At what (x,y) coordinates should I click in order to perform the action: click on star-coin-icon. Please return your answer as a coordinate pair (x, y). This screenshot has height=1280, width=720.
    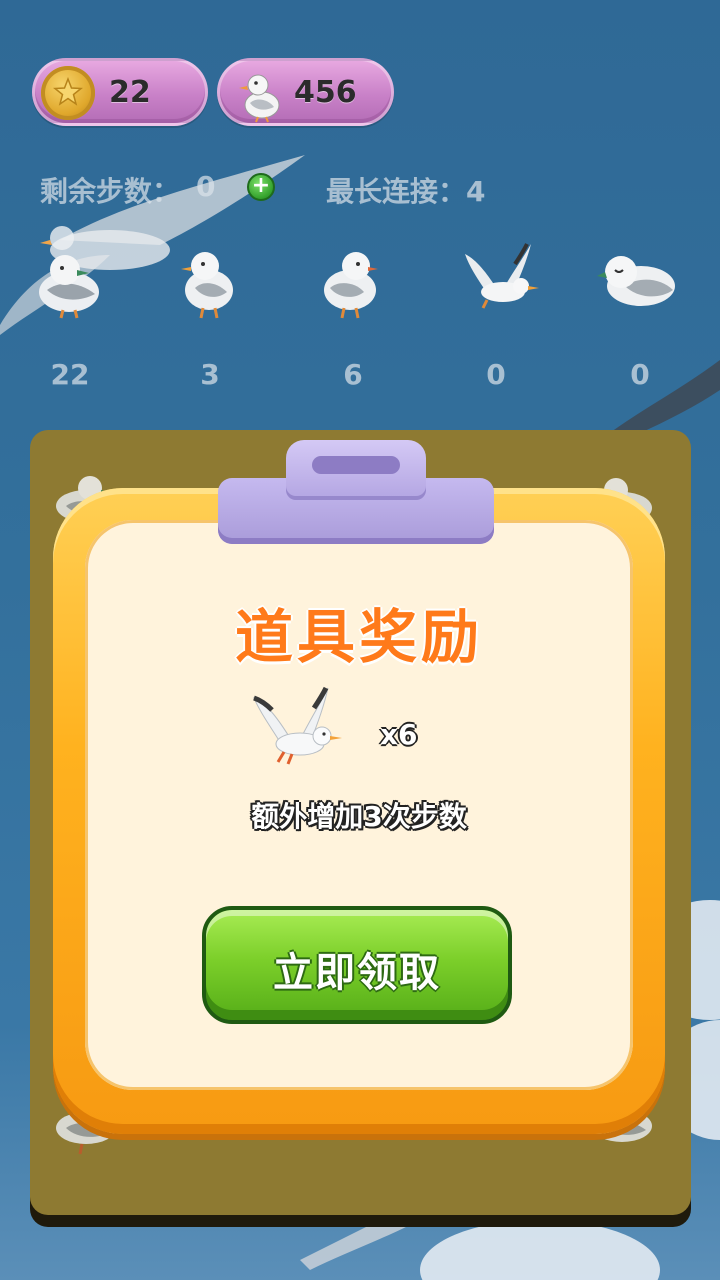
    Looking at the image, I should click on (68, 93).